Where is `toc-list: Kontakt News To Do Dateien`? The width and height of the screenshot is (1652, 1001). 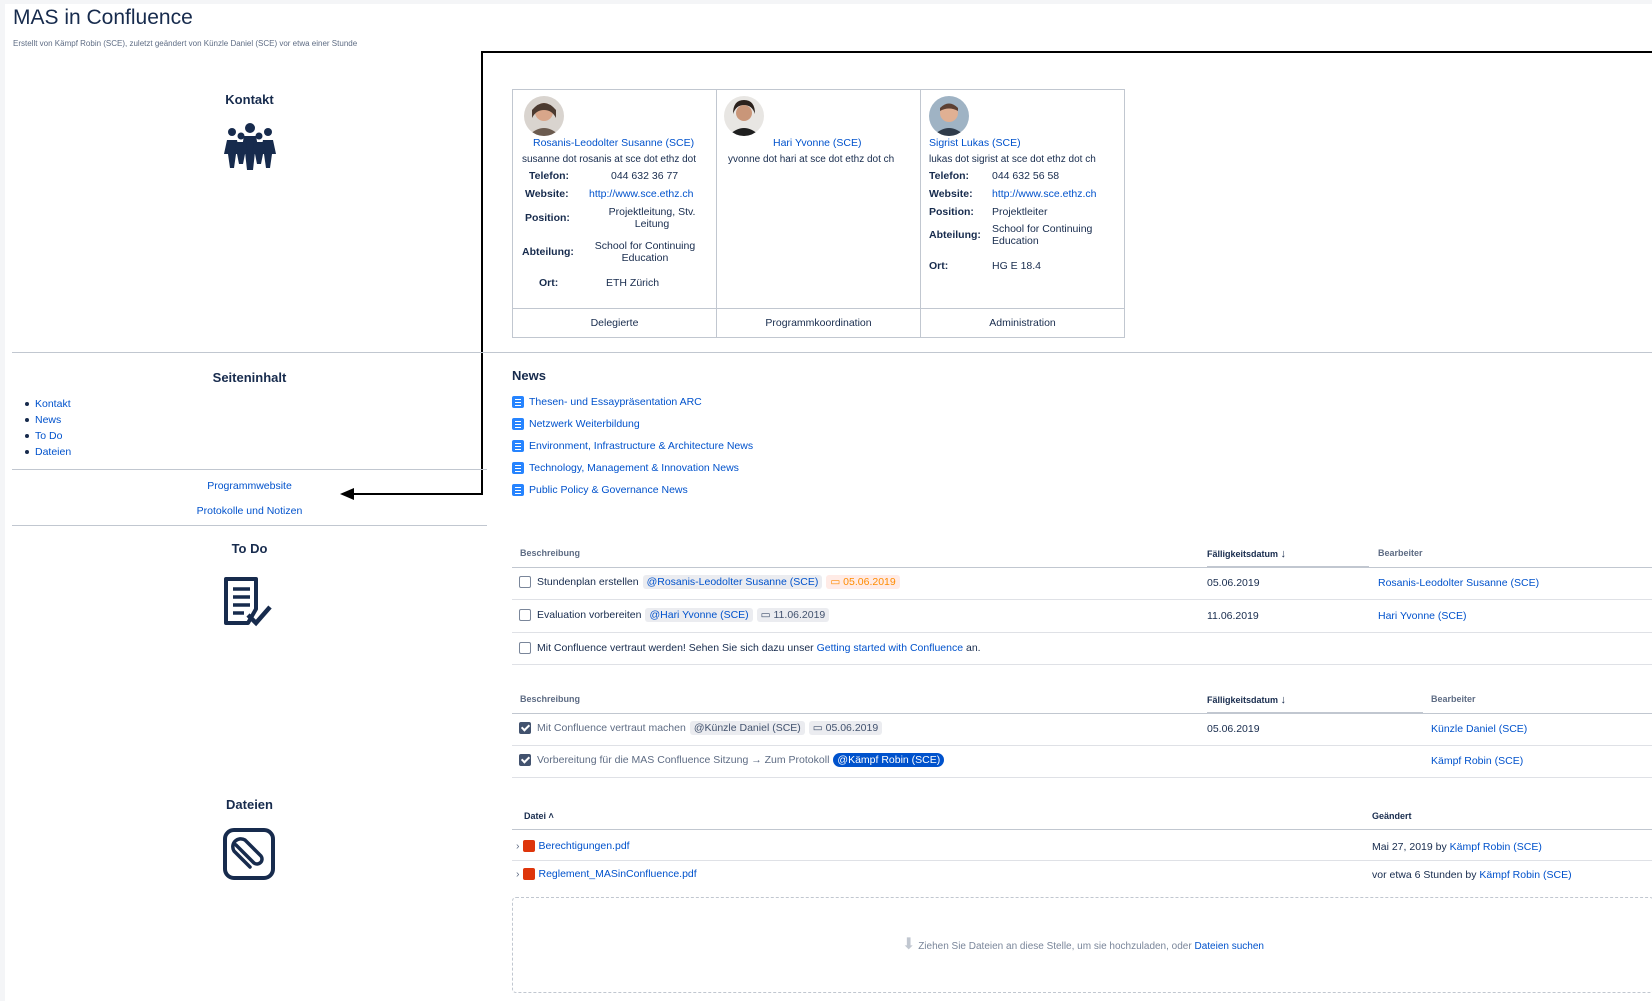
toc-list: Kontakt News To Do Dateien is located at coordinates (48, 428).